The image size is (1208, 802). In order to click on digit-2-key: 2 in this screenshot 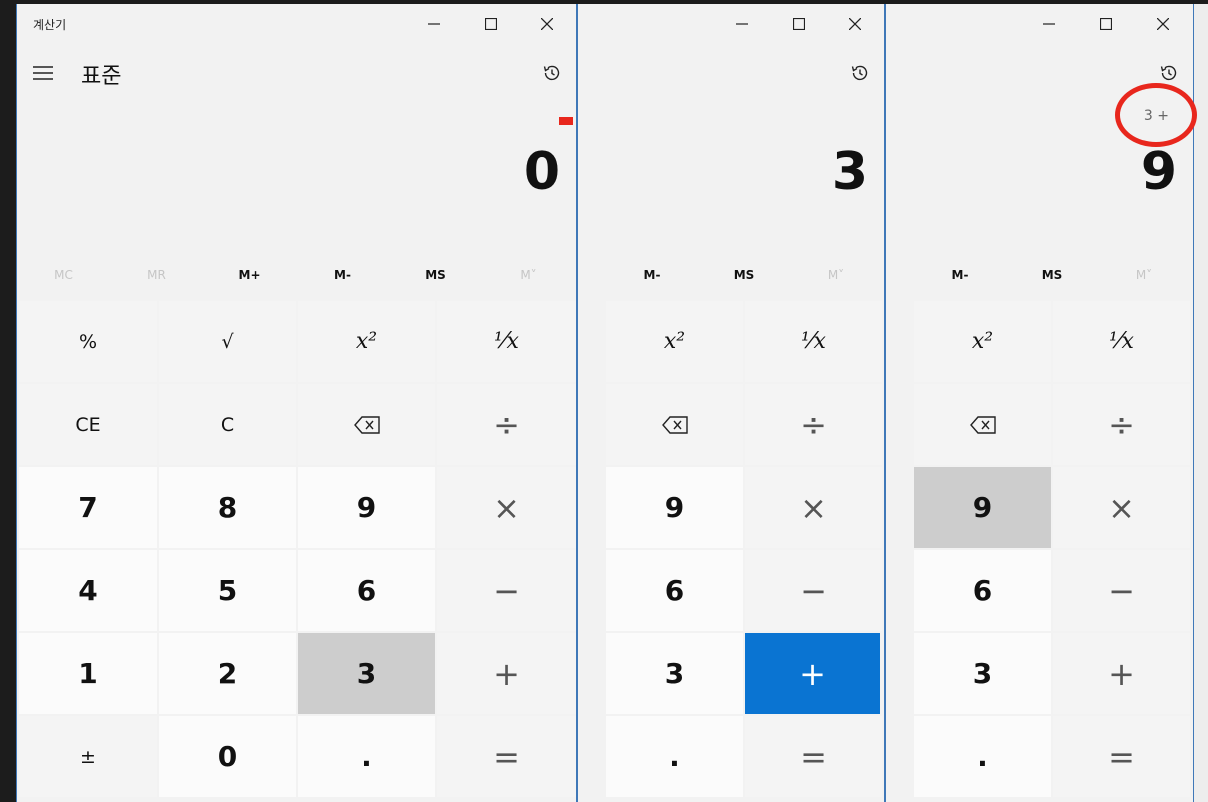, I will do `click(227, 673)`.